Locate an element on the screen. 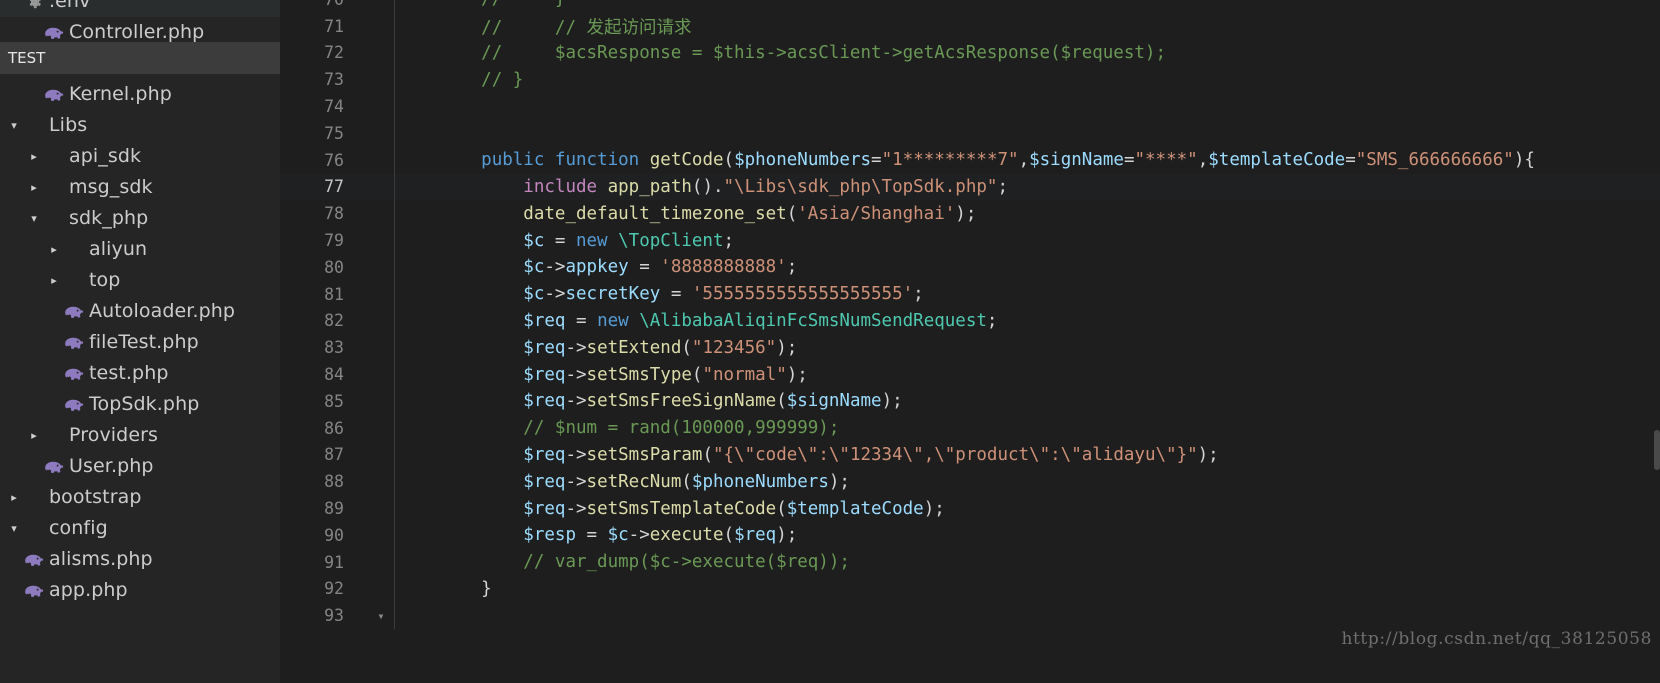 The image size is (1660, 683). code-line-text: // // 发起访问请求 is located at coordinates (543, 26).